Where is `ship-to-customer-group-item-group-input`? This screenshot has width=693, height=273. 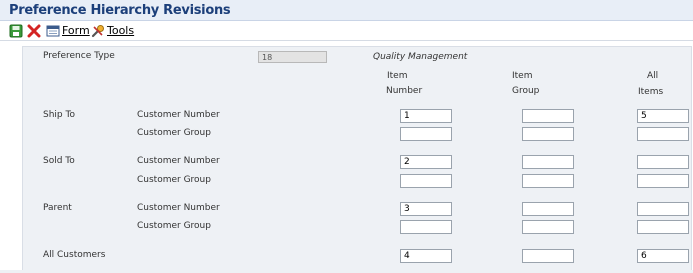 ship-to-customer-group-item-group-input is located at coordinates (548, 134).